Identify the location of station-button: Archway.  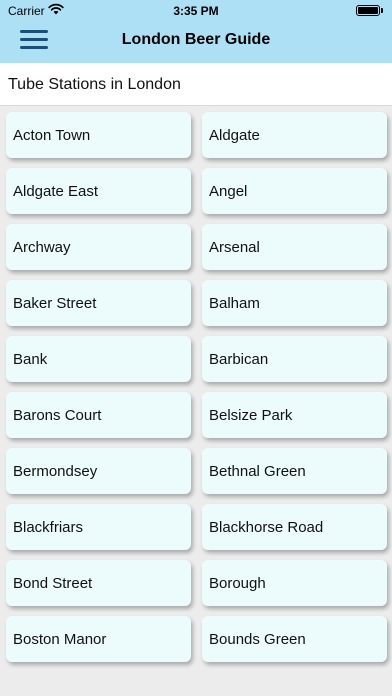
(98, 247).